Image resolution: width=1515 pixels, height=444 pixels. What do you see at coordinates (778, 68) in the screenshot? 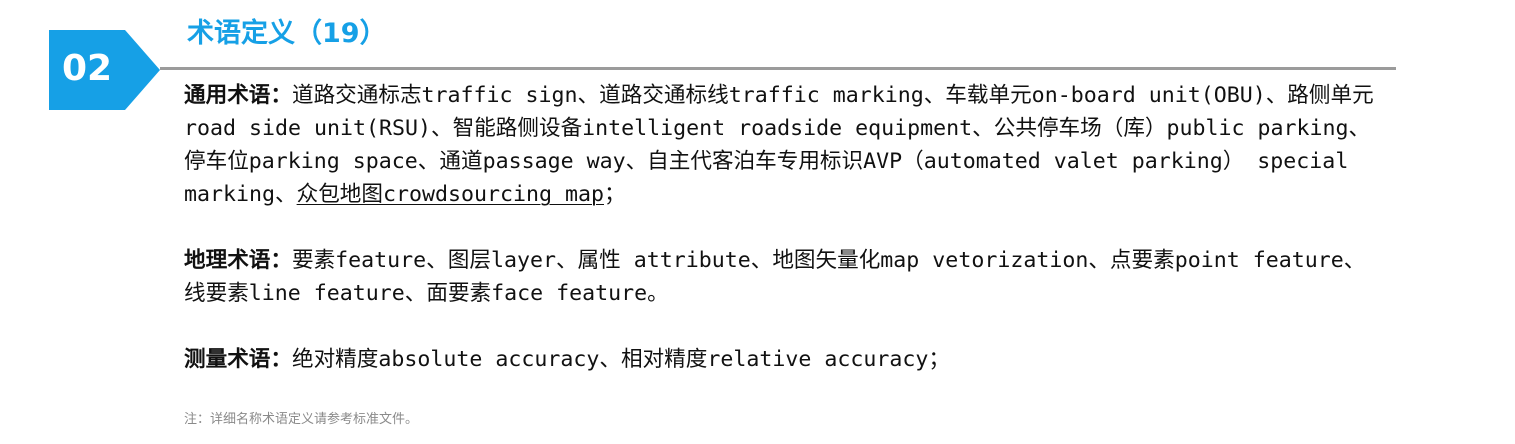
I see `title-divider` at bounding box center [778, 68].